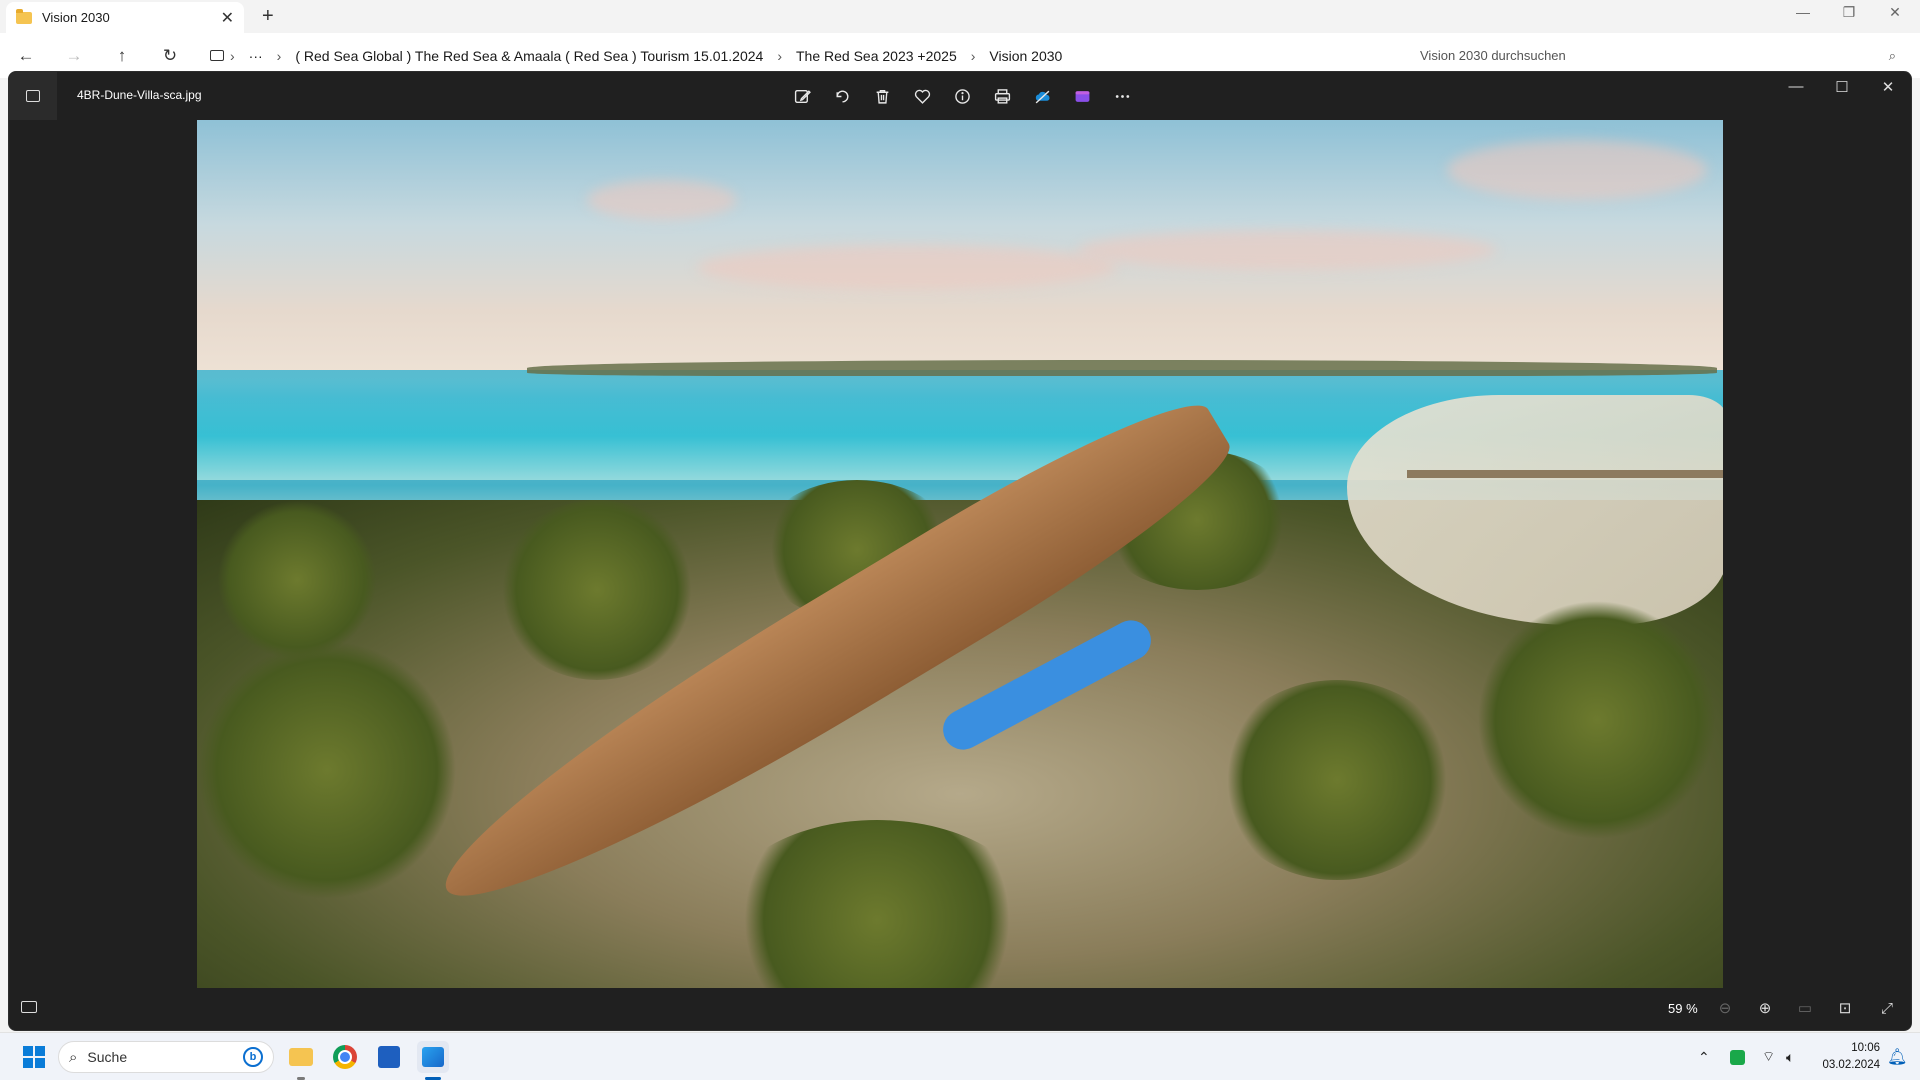  I want to click on photos-icon, so click(433, 1057).